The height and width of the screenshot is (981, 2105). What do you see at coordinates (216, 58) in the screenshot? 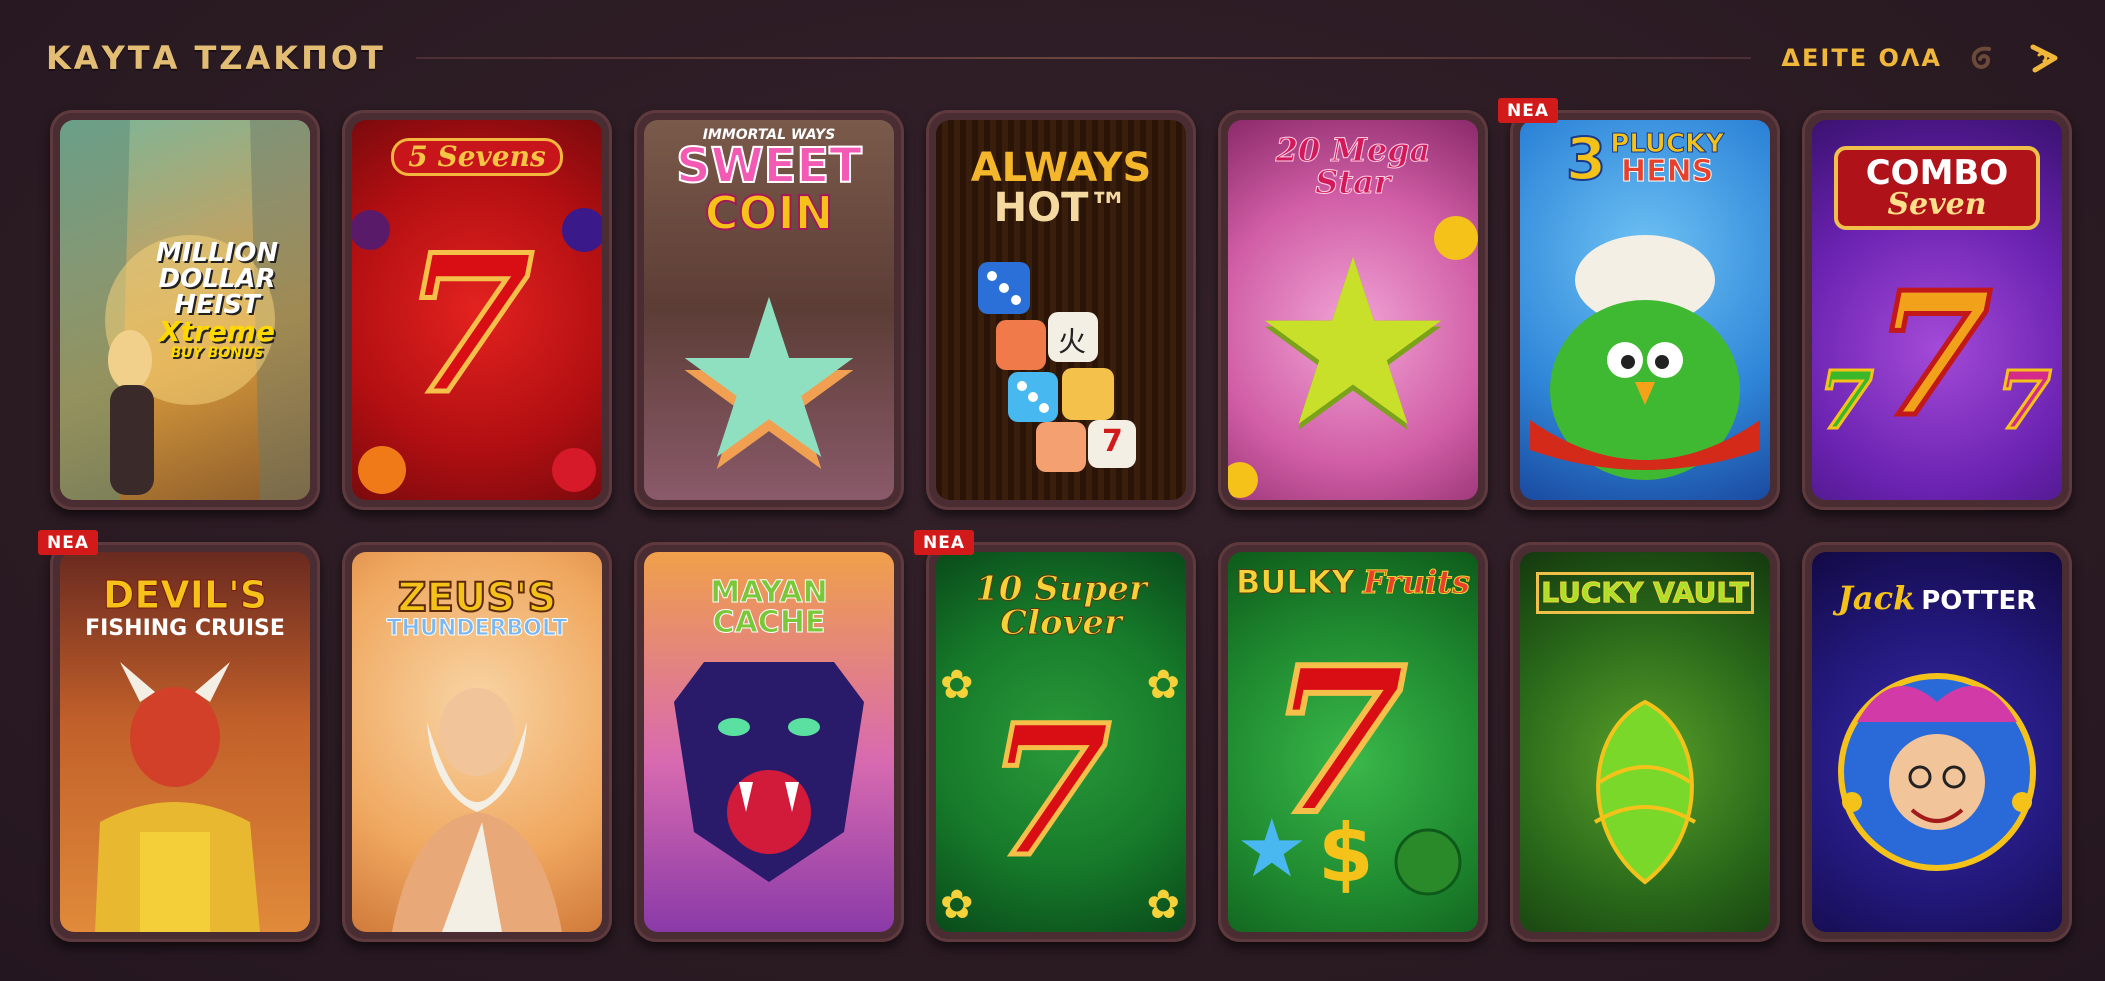
I see `section-title: ΚΑΥΤΑ ΤΖΑΚΠΟΤ` at bounding box center [216, 58].